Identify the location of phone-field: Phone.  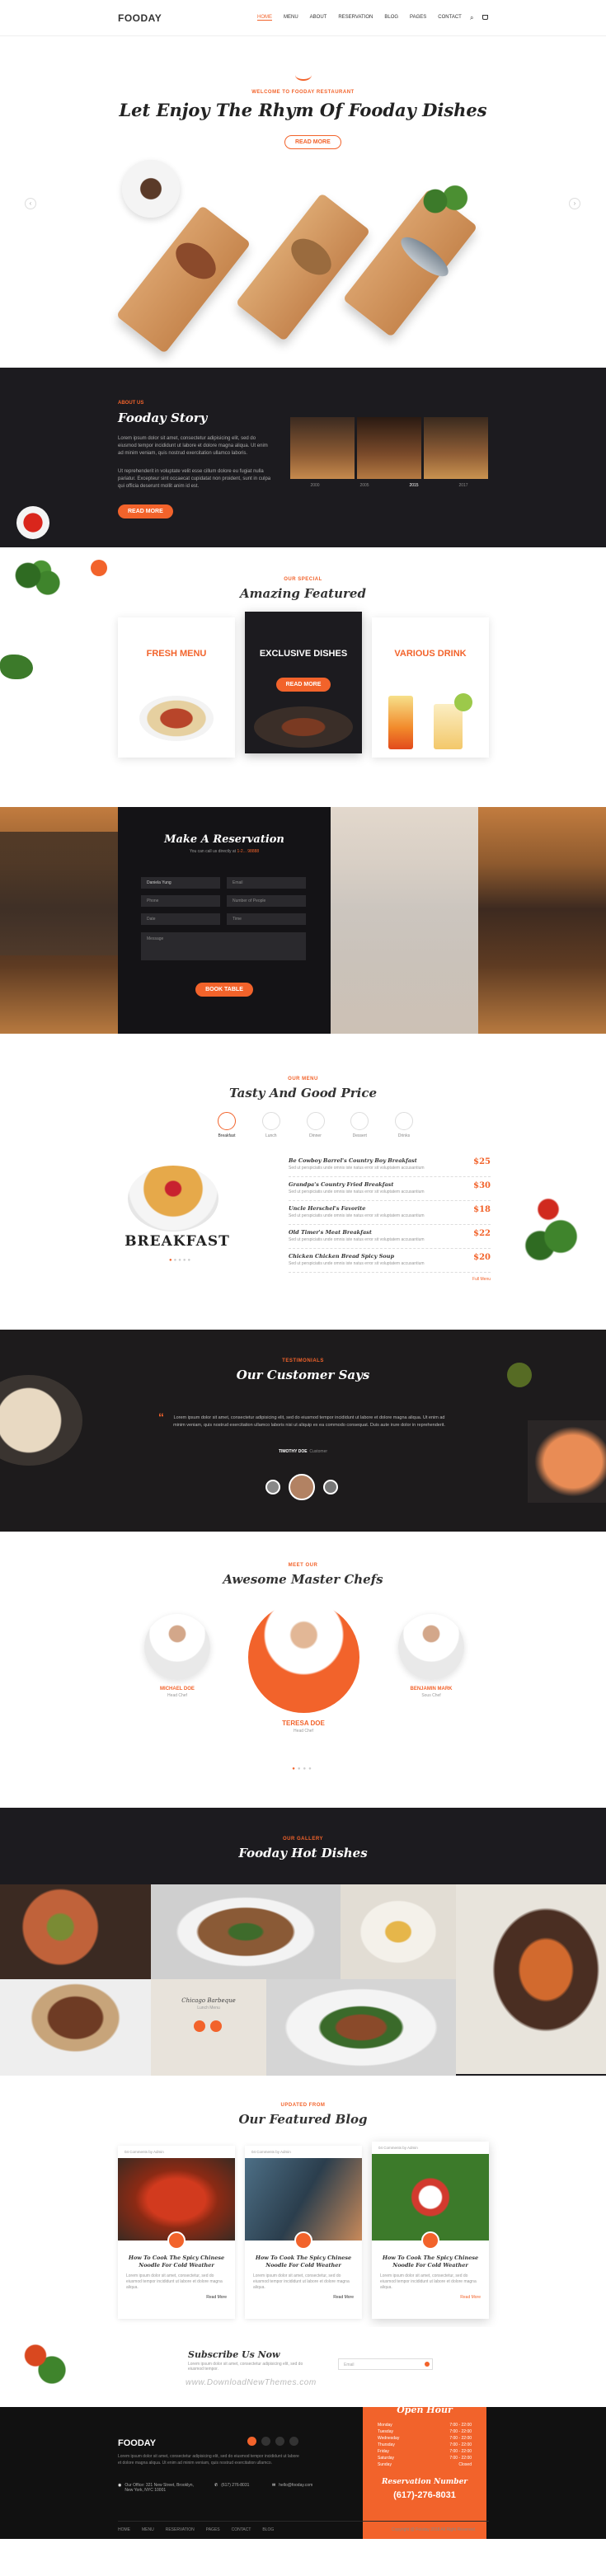
(180, 901).